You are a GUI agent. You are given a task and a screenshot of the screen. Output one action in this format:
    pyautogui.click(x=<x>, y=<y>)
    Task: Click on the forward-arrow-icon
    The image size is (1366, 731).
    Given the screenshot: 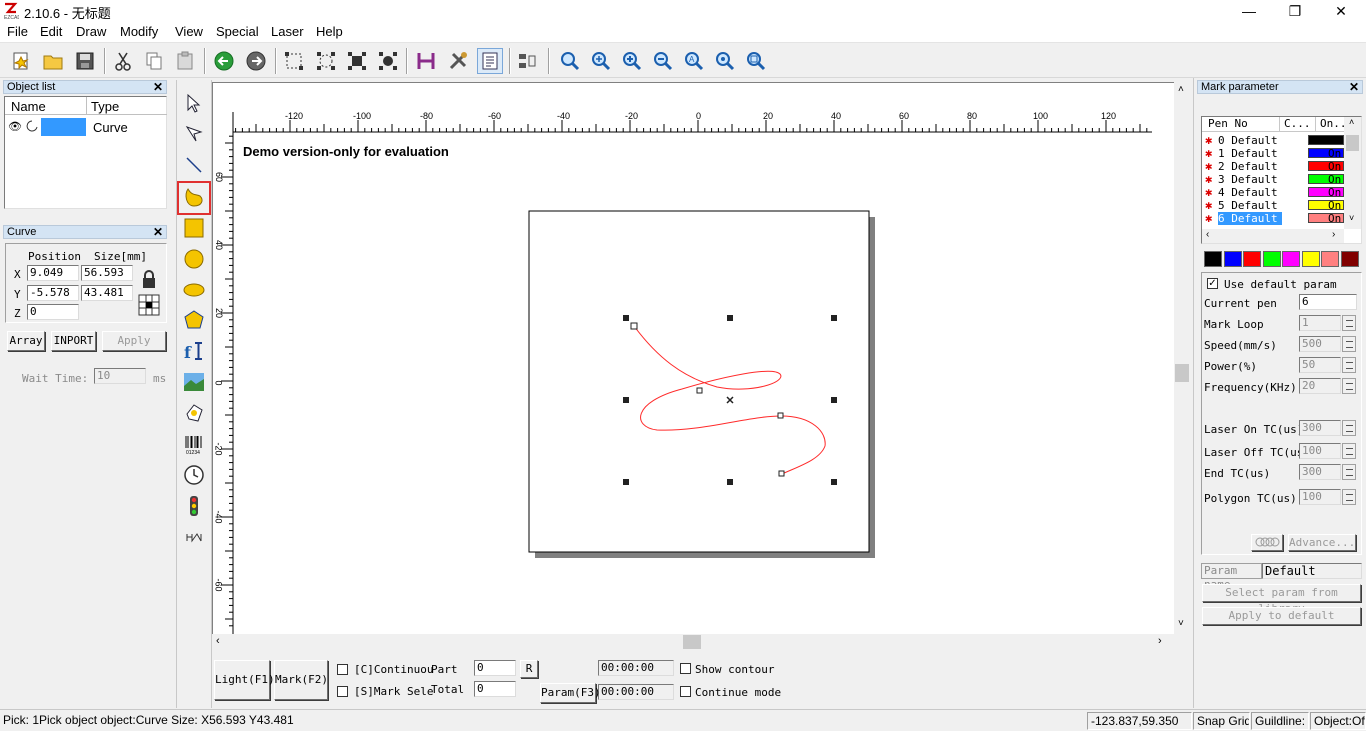 What is the action you would take?
    pyautogui.click(x=256, y=61)
    